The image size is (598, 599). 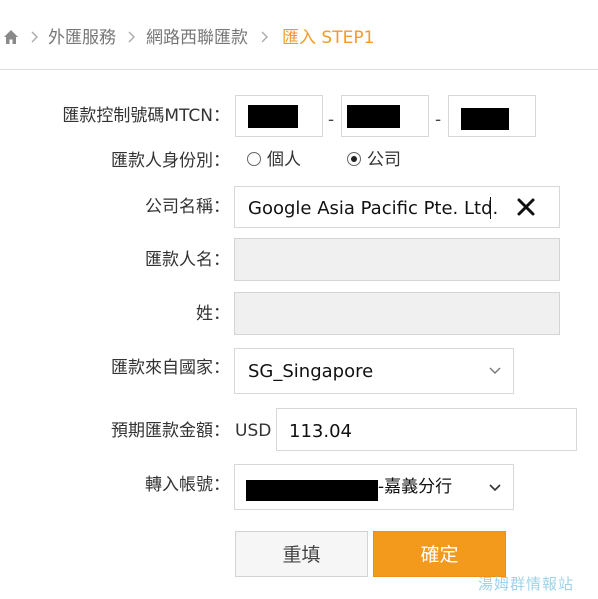 What do you see at coordinates (170, 368) in the screenshot?
I see `country-label: 匯款來自國家：` at bounding box center [170, 368].